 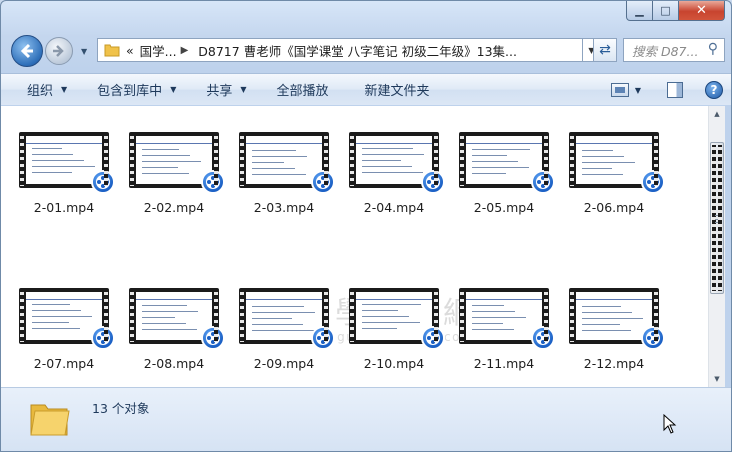 What do you see at coordinates (174, 207) in the screenshot?
I see `file-name: 2-02.mp4` at bounding box center [174, 207].